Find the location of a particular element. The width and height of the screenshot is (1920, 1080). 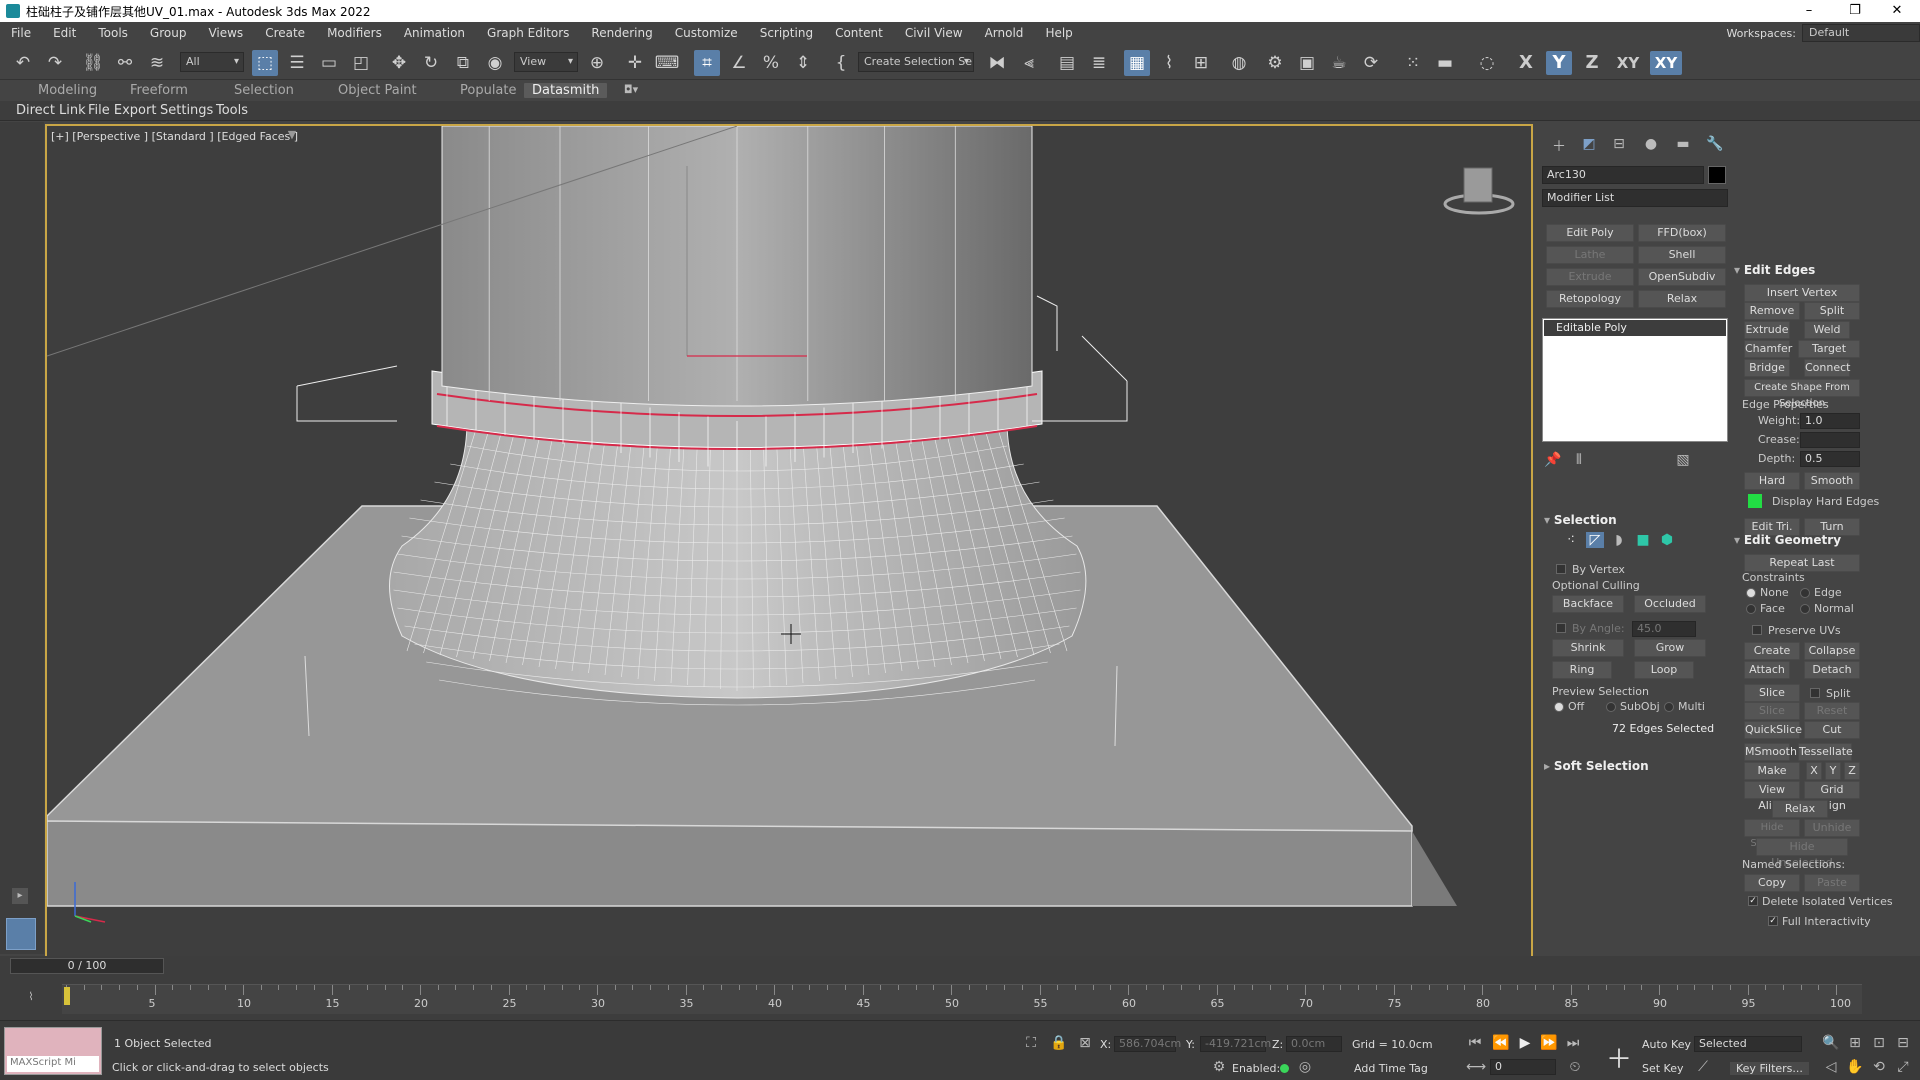

extrude-edge-button: Extrude is located at coordinates (1767, 330).